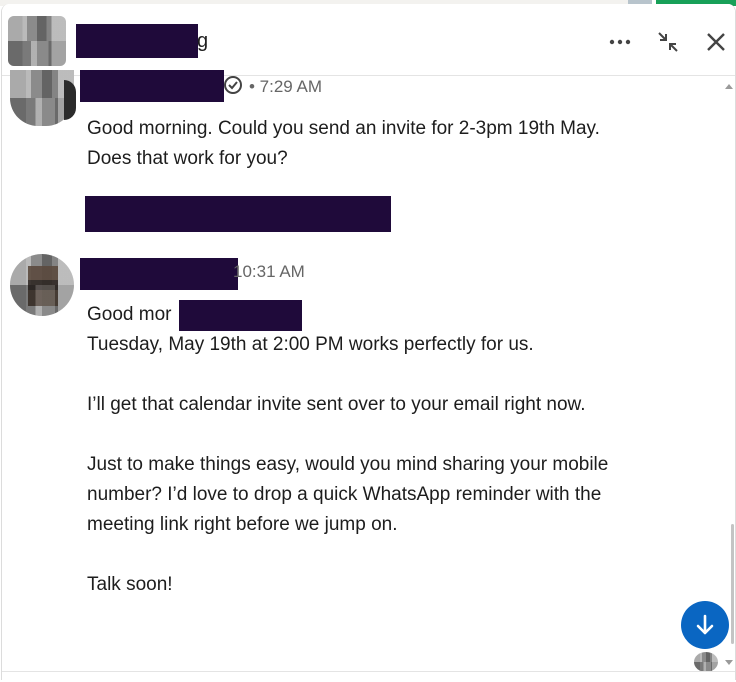 This screenshot has width=736, height=682. What do you see at coordinates (706, 662) in the screenshot?
I see `read-receipt-avatar` at bounding box center [706, 662].